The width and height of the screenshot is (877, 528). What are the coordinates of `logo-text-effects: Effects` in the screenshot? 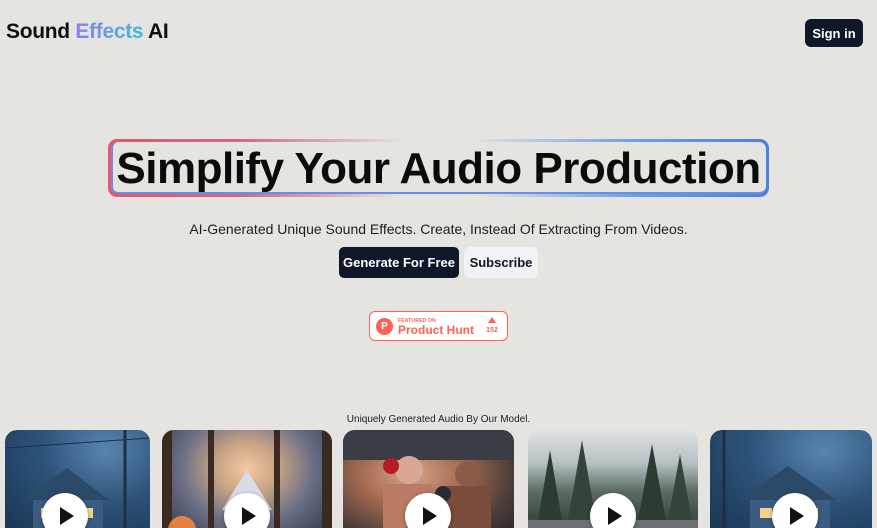 It's located at (109, 31).